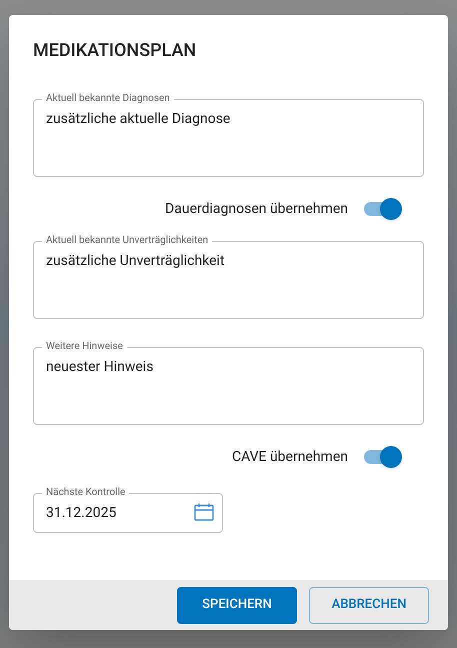 The width and height of the screenshot is (457, 648). What do you see at coordinates (136, 261) in the screenshot?
I see `field-value: zusätzliche Unverträglichkeit` at bounding box center [136, 261].